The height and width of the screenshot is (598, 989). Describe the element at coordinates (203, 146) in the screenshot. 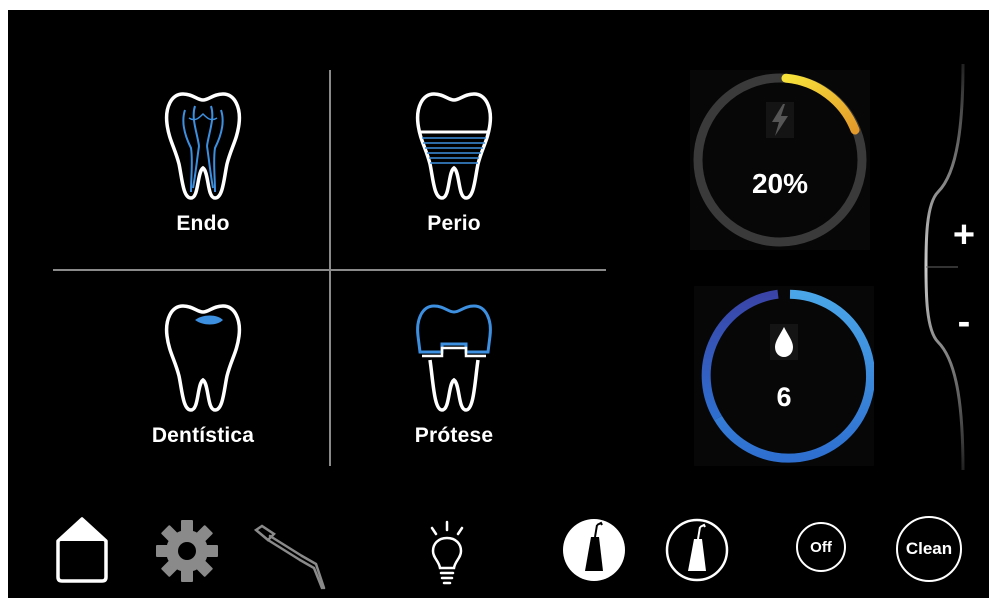

I see `tooth-root-canal-icon` at that location.